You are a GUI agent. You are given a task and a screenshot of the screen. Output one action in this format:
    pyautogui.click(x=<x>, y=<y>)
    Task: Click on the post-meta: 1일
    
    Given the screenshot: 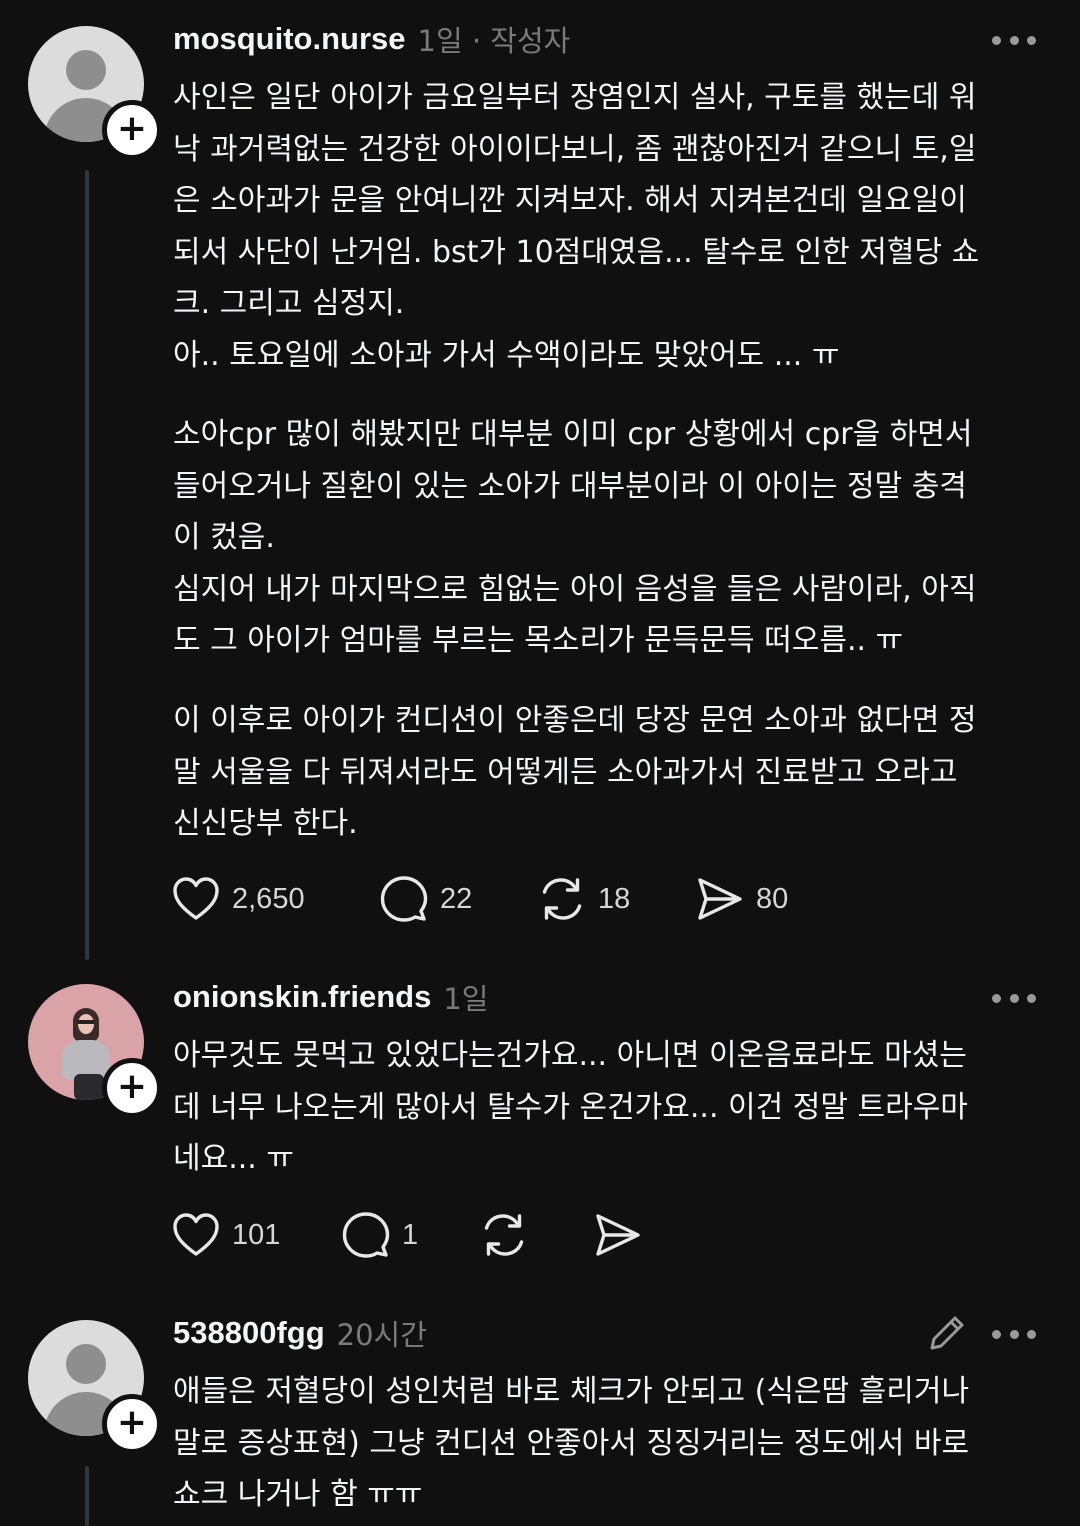 What is the action you would take?
    pyautogui.click(x=466, y=999)
    